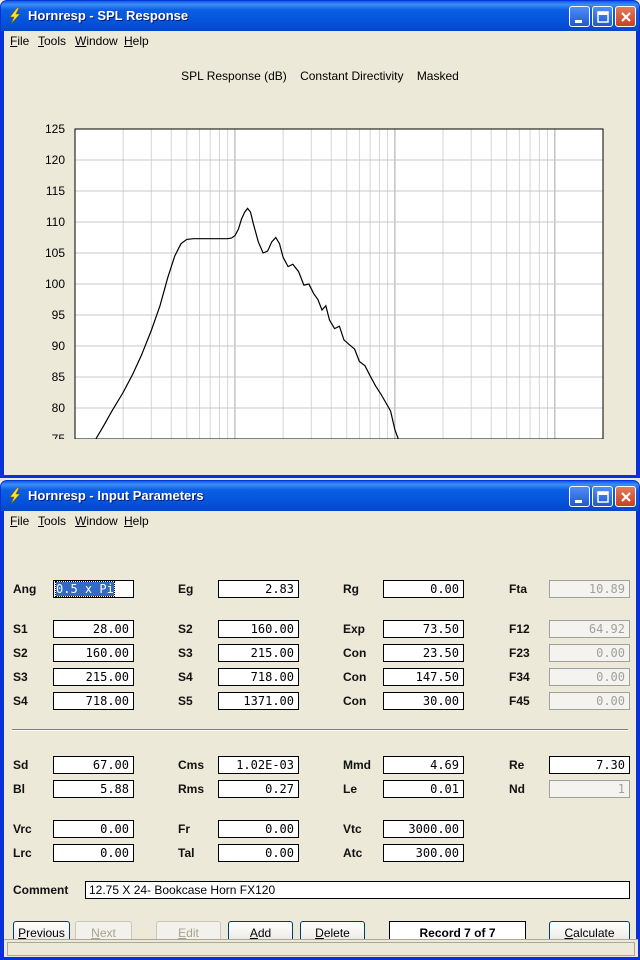 Image resolution: width=640 pixels, height=960 pixels. What do you see at coordinates (320, 496) in the screenshot?
I see `title-bar: Hornresp - Input Parameters` at bounding box center [320, 496].